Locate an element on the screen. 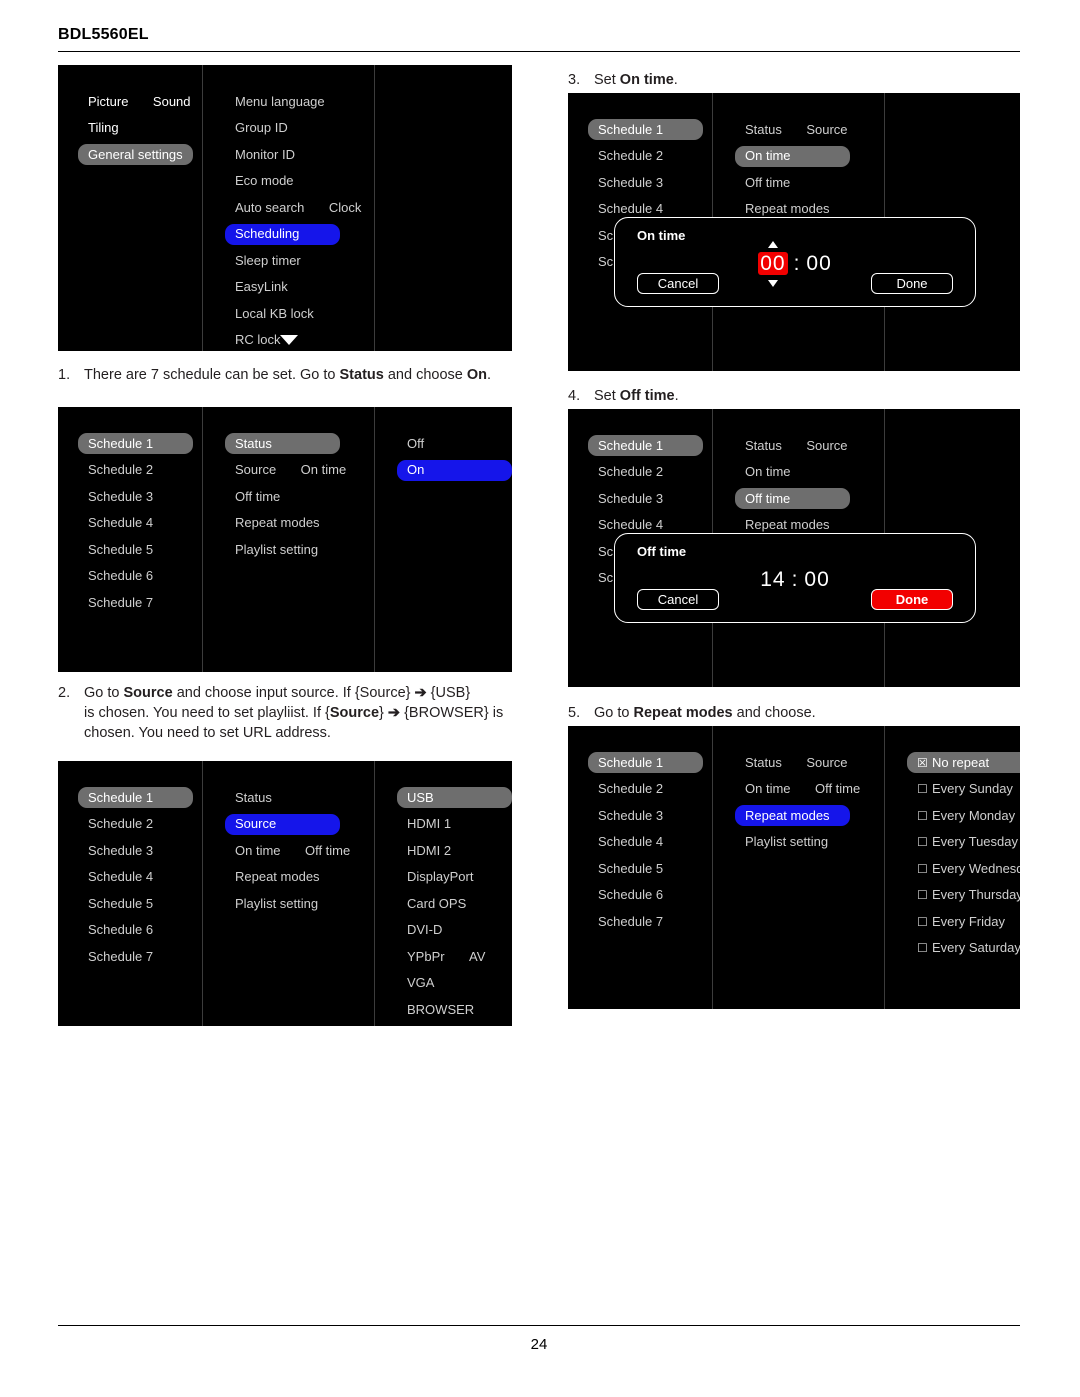  hours-value: 00 is located at coordinates (773, 263).